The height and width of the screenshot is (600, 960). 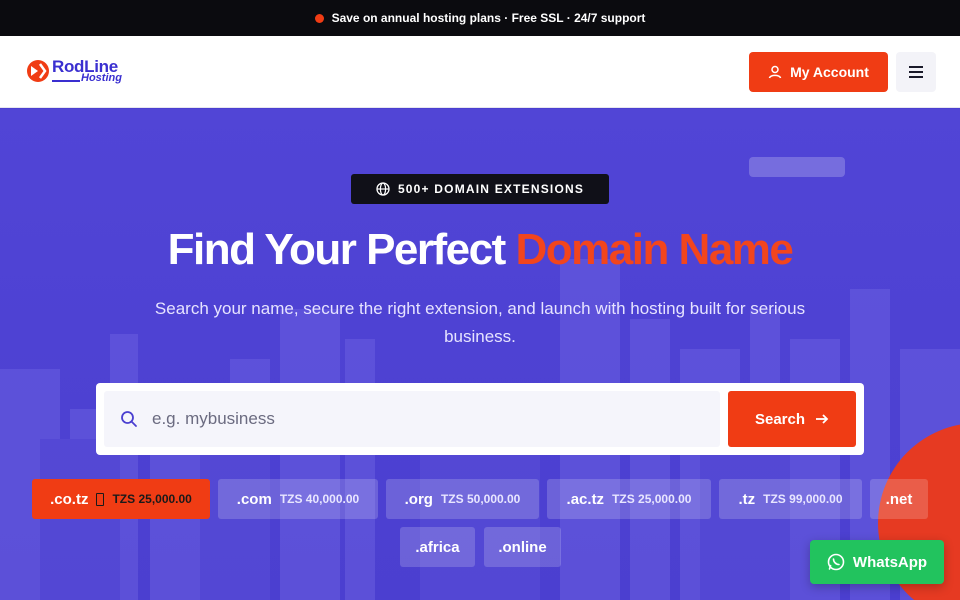 I want to click on tld-chip-org: .org TZS 50,000.00, so click(x=462, y=499).